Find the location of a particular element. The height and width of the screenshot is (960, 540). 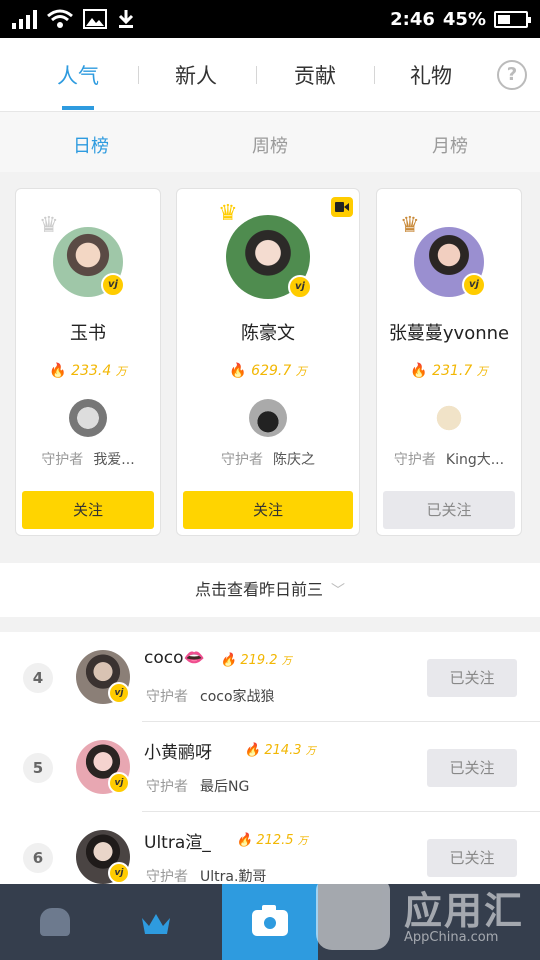

popularity-value: 🔥 219.2 万 is located at coordinates (256, 660).